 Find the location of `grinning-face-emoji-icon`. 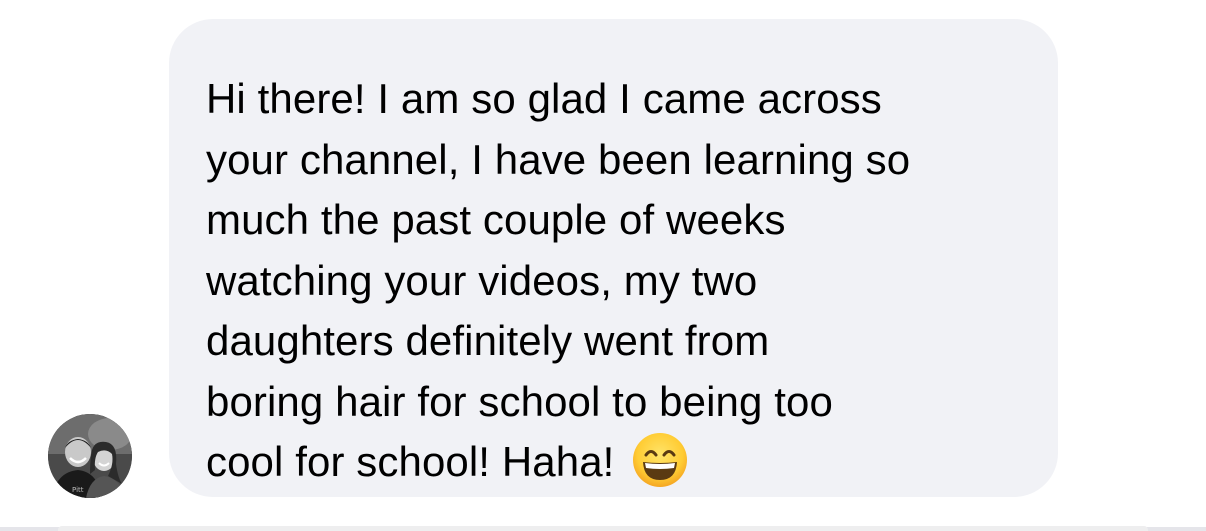

grinning-face-emoji-icon is located at coordinates (660, 460).